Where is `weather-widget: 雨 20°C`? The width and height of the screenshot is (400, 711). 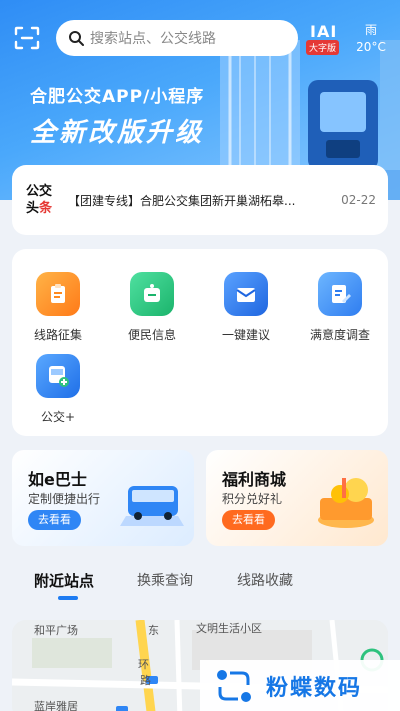
weather-widget: 雨 20°C is located at coordinates (371, 39).